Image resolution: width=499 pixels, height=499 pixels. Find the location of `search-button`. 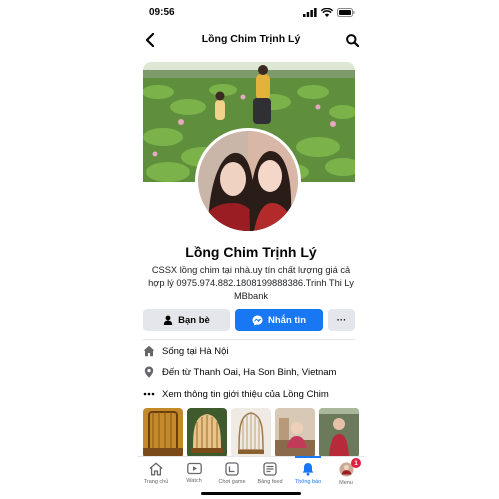

search-button is located at coordinates (352, 40).